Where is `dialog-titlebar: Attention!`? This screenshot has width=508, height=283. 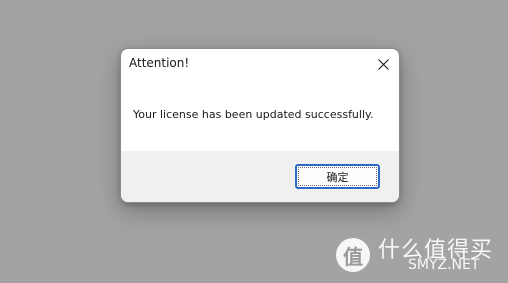 dialog-titlebar: Attention! is located at coordinates (260, 64).